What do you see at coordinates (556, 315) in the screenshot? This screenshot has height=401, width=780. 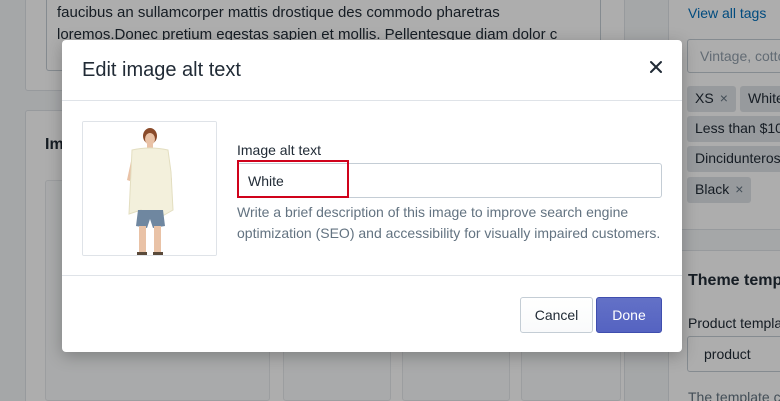 I see `cancel-button: Cancel` at bounding box center [556, 315].